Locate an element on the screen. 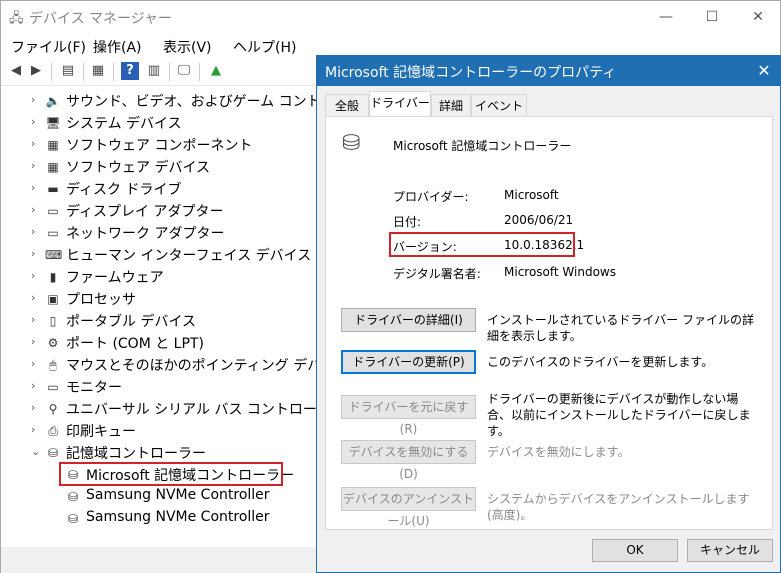 This screenshot has height=573, width=781. tree-item-label: ソフトウェア コンポーネント is located at coordinates (159, 146).